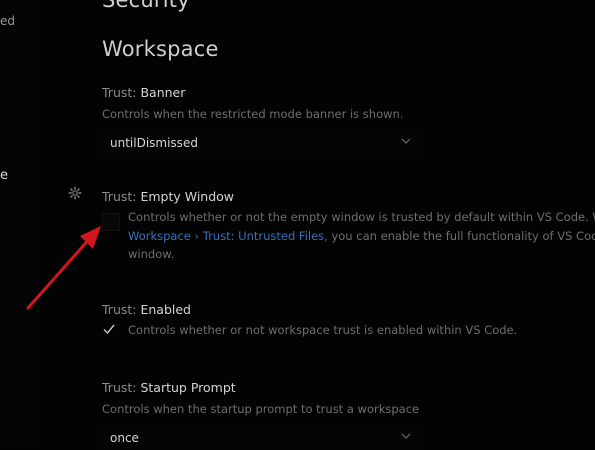 This screenshot has width=595, height=450. Describe the element at coordinates (20, 221) in the screenshot. I see `settings-toc-pane: ed e` at that location.